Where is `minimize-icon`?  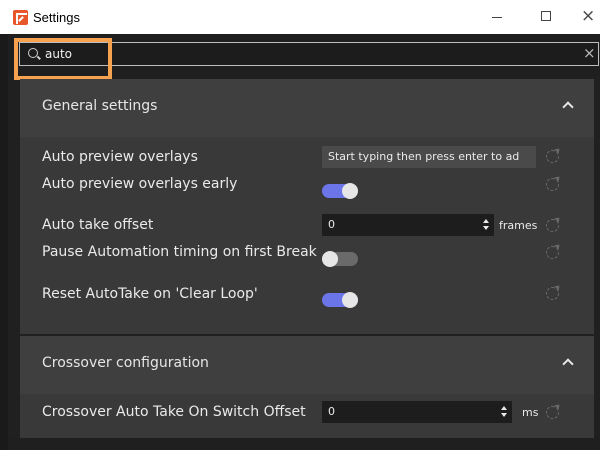
minimize-icon is located at coordinates (497, 17).